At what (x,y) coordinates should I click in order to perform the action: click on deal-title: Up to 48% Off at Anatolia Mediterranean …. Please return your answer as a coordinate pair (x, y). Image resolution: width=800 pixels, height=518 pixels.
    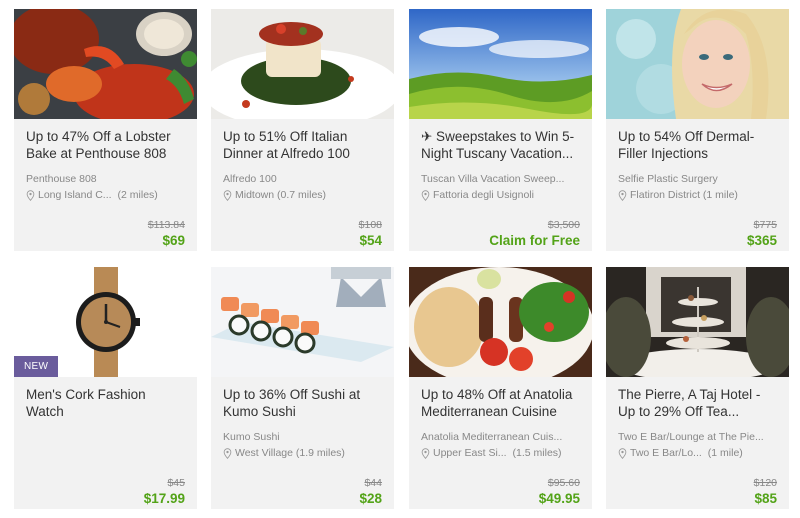
    Looking at the image, I should click on (500, 403).